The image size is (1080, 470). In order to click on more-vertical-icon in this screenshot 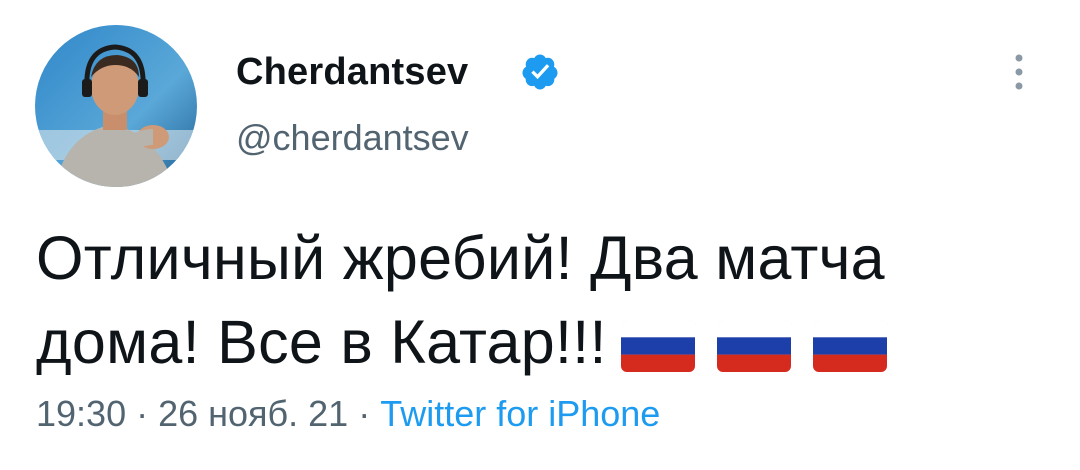, I will do `click(1019, 72)`.